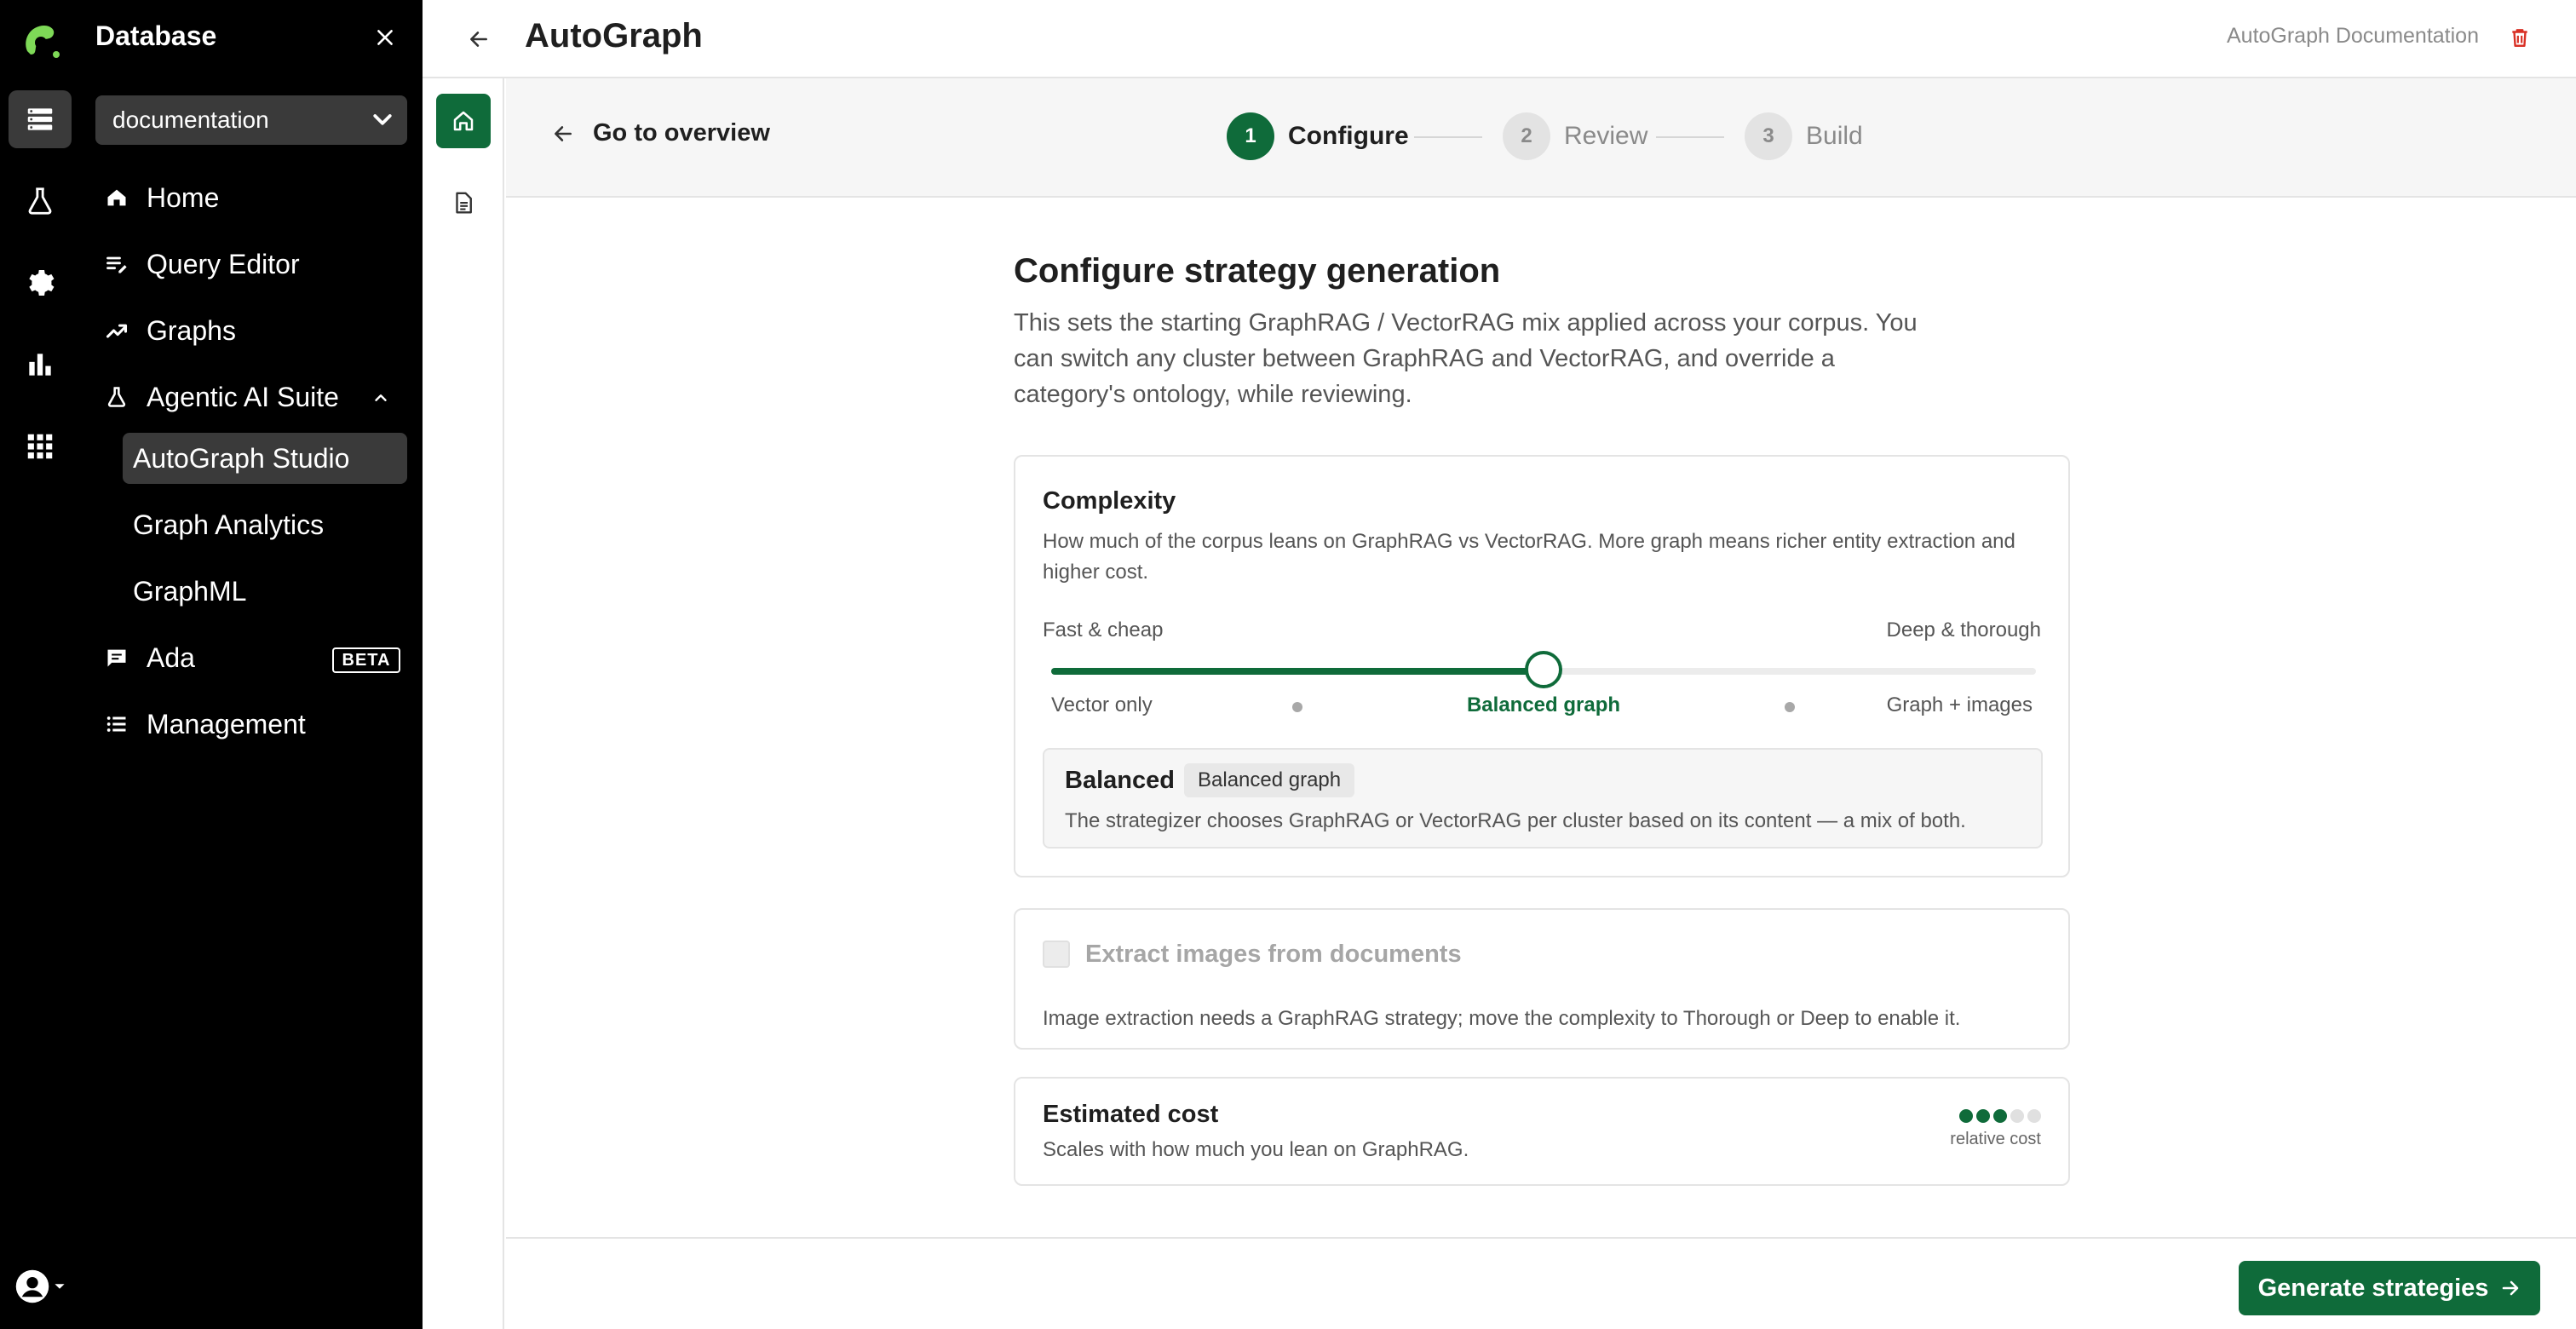 The height and width of the screenshot is (1329, 2576). What do you see at coordinates (60, 1286) in the screenshot?
I see `caret-down-icon` at bounding box center [60, 1286].